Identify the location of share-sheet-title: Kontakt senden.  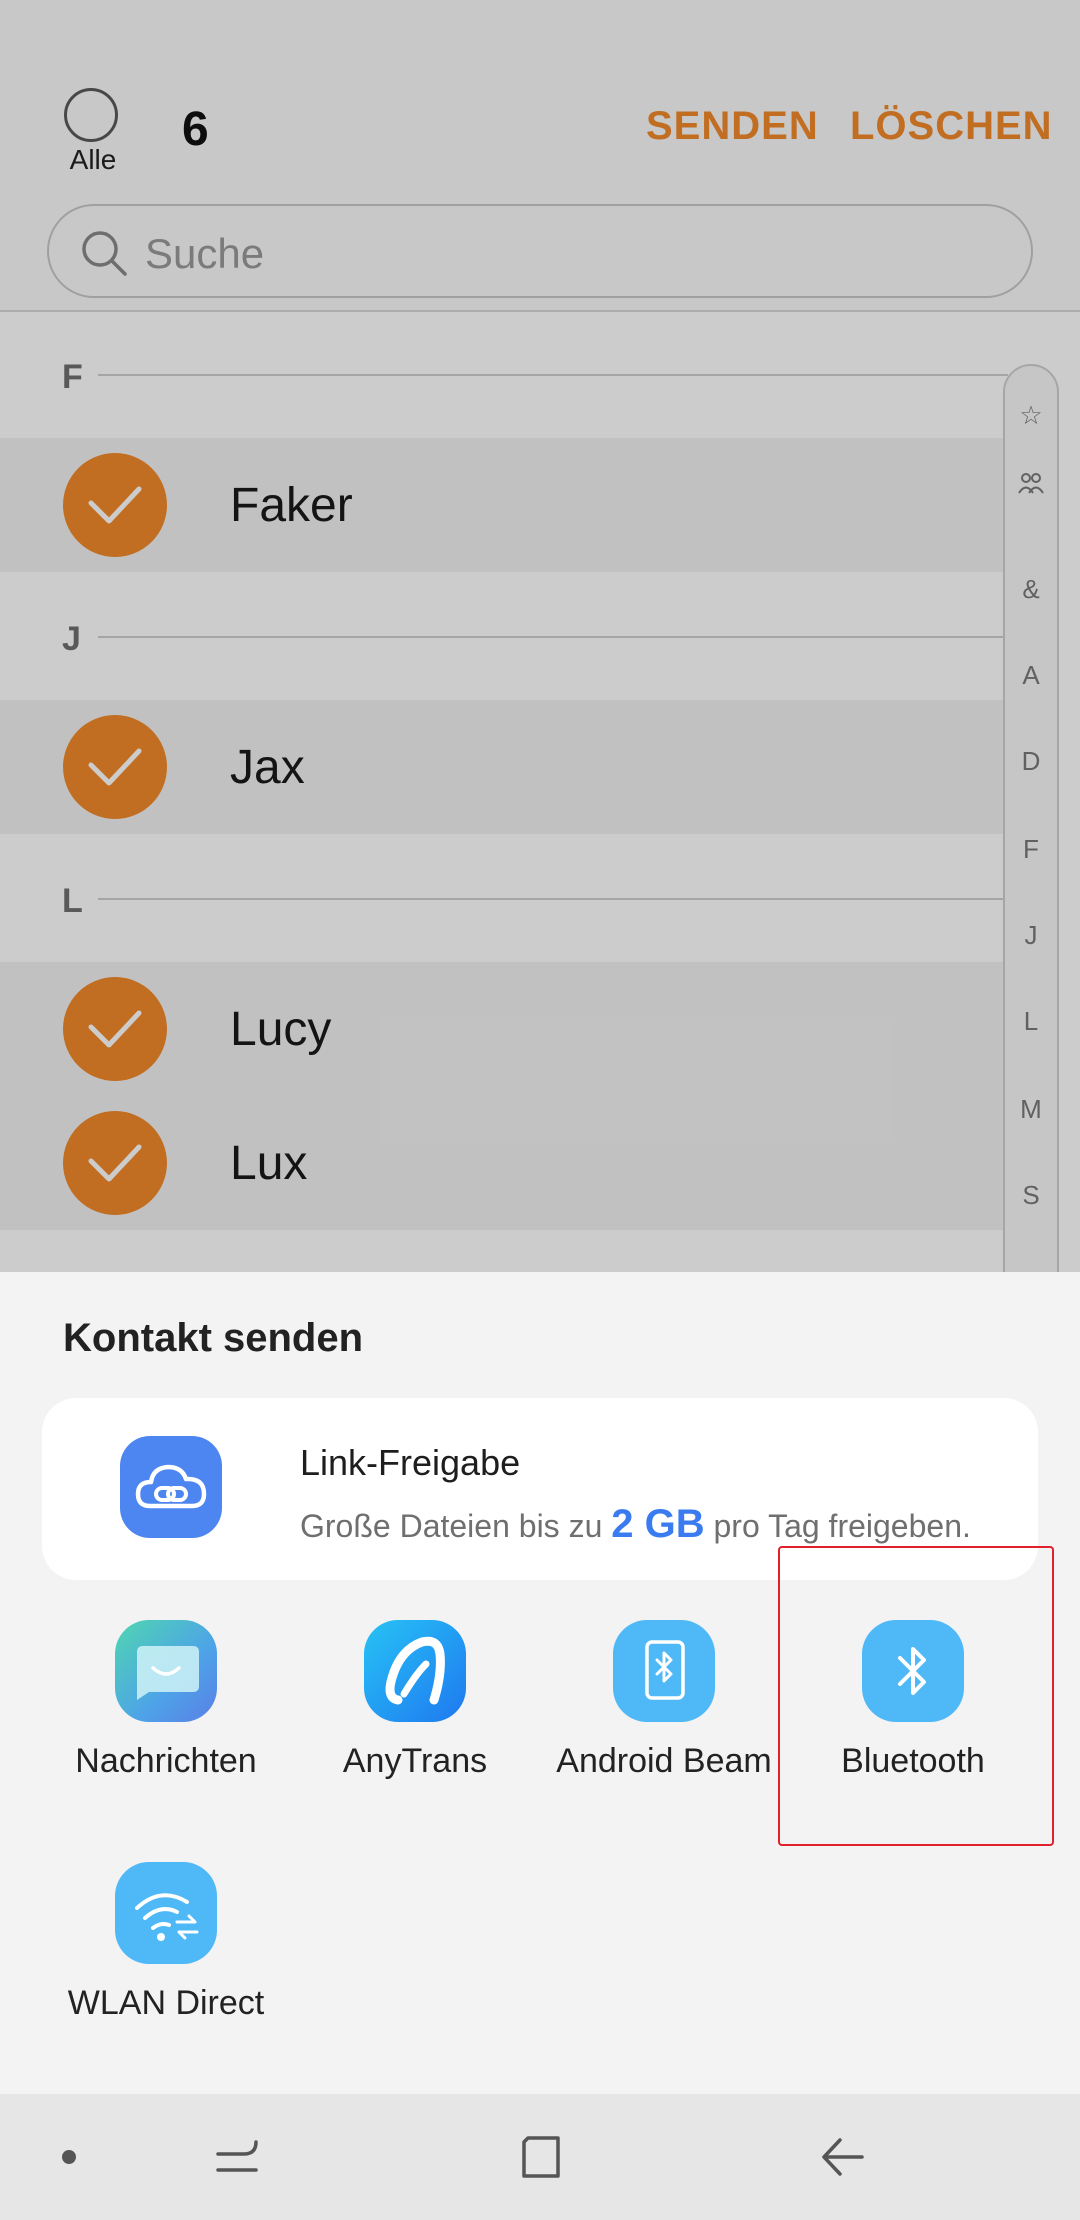
(213, 1338).